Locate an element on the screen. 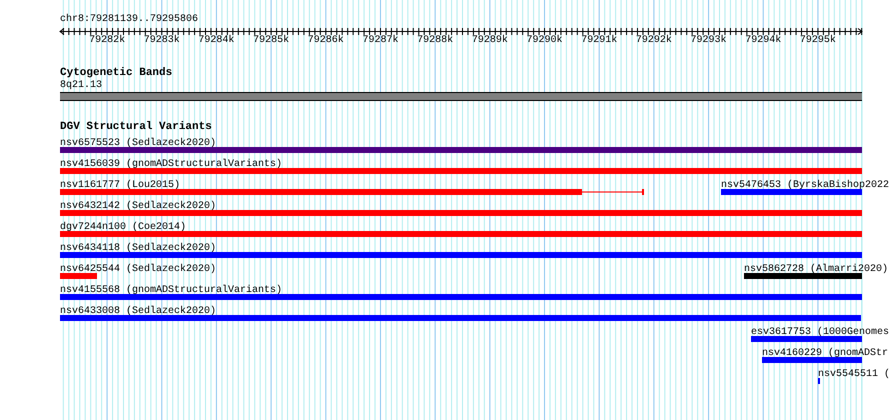 The height and width of the screenshot is (420, 890). track-title: Cytogenetic Bands is located at coordinates (116, 73).